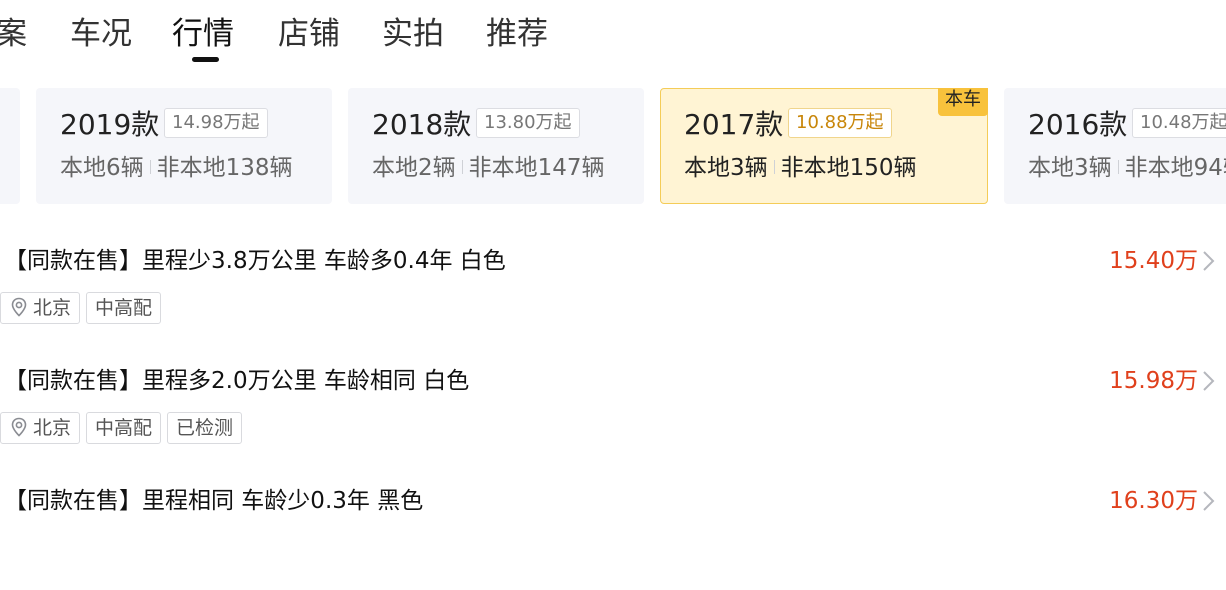  What do you see at coordinates (824, 146) in the screenshot?
I see `year-card-2017-current: 2017款 10.88万起 本地3辆 非本地150辆 本车` at bounding box center [824, 146].